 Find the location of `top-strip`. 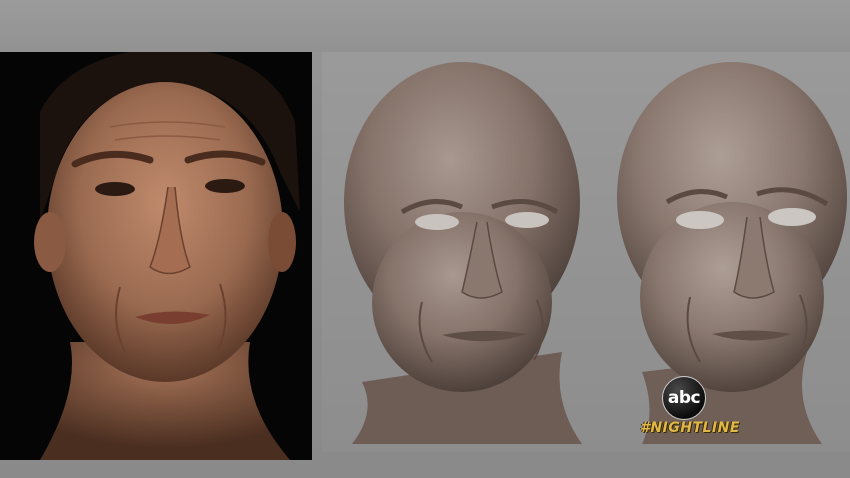

top-strip is located at coordinates (425, 26).